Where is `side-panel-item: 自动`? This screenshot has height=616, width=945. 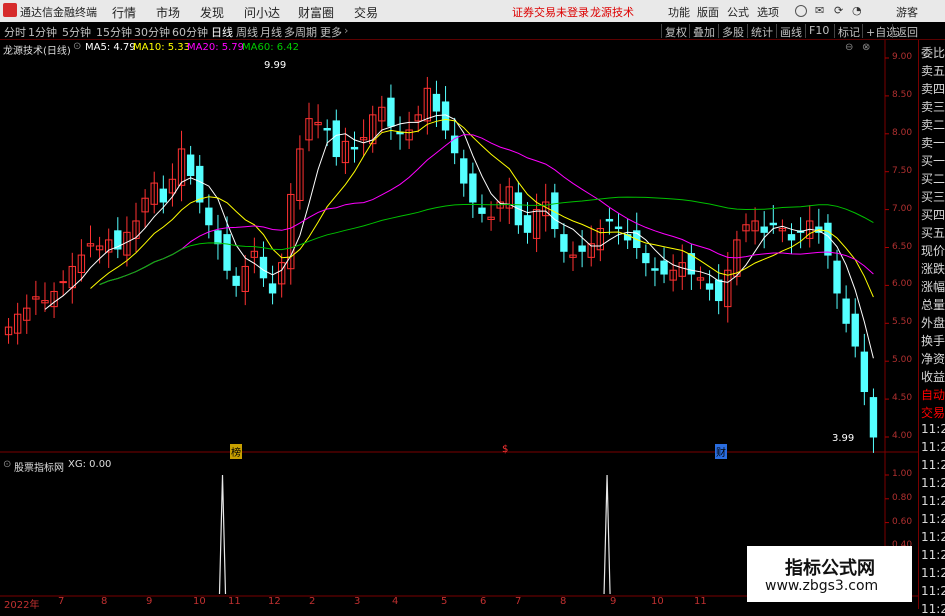
side-panel-item: 自动 is located at coordinates (933, 394).